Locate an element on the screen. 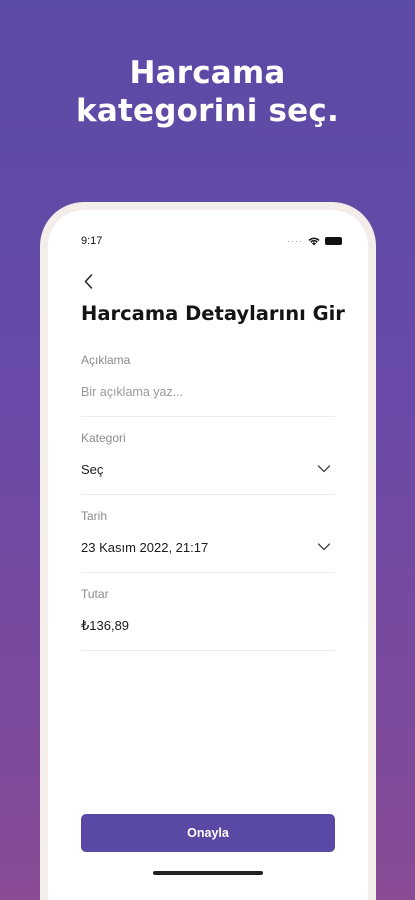  date-label: Tarih is located at coordinates (94, 516).